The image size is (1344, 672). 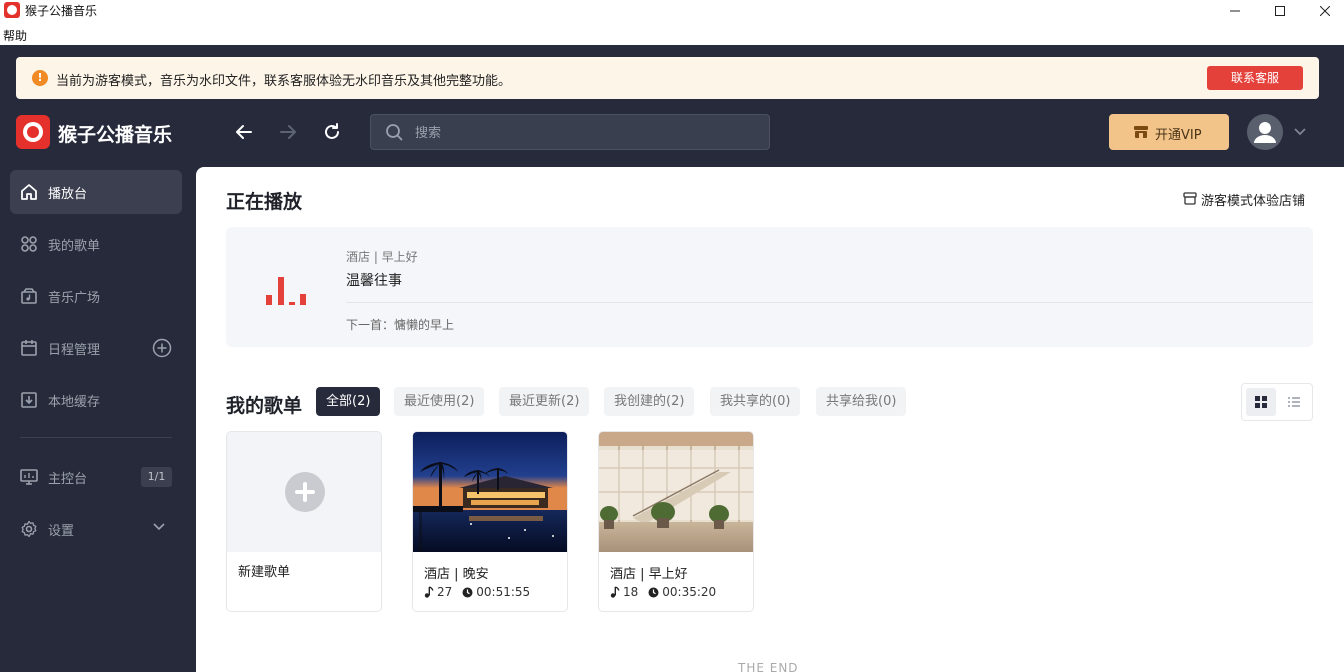 What do you see at coordinates (490, 492) in the screenshot?
I see `playlist-cover-night-hotel` at bounding box center [490, 492].